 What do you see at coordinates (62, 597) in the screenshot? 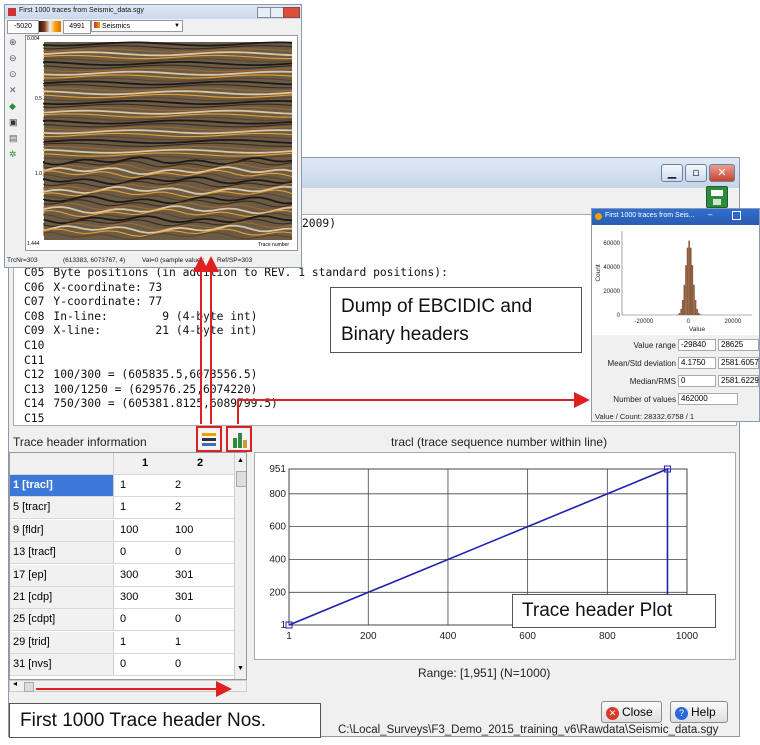
I see `row-header: 21 [cdp]` at bounding box center [62, 597].